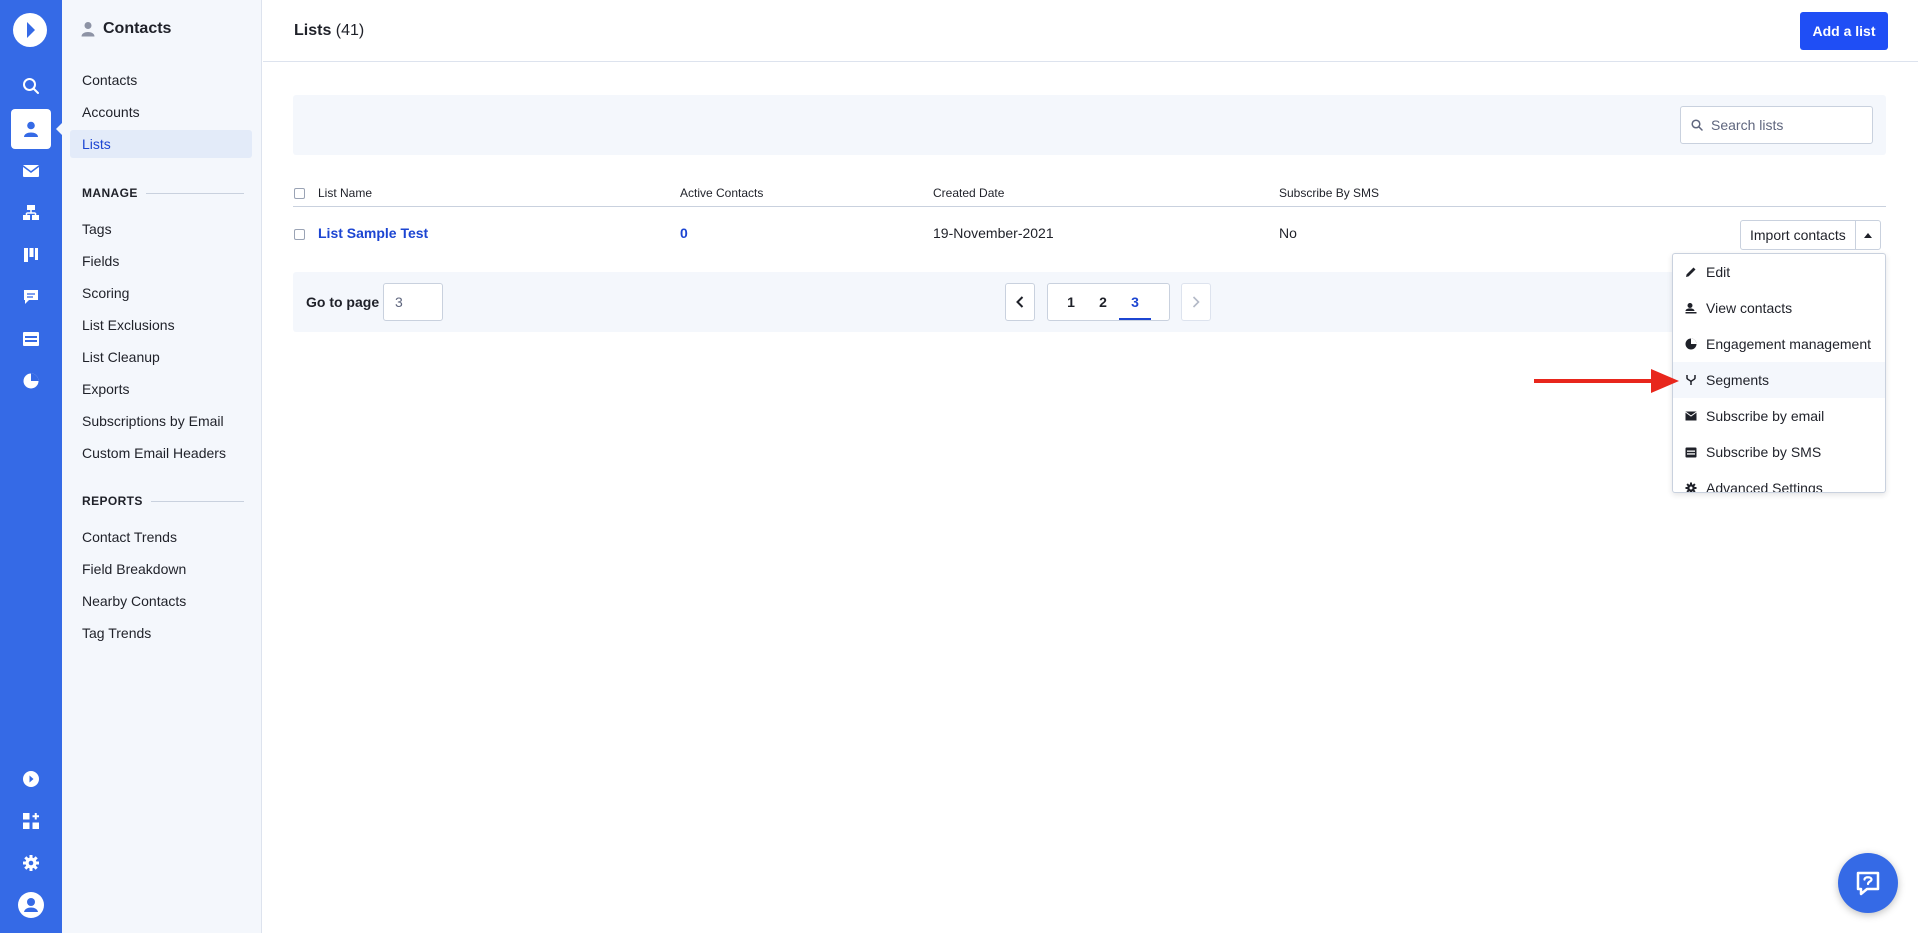  I want to click on help-chat-button, so click(1868, 883).